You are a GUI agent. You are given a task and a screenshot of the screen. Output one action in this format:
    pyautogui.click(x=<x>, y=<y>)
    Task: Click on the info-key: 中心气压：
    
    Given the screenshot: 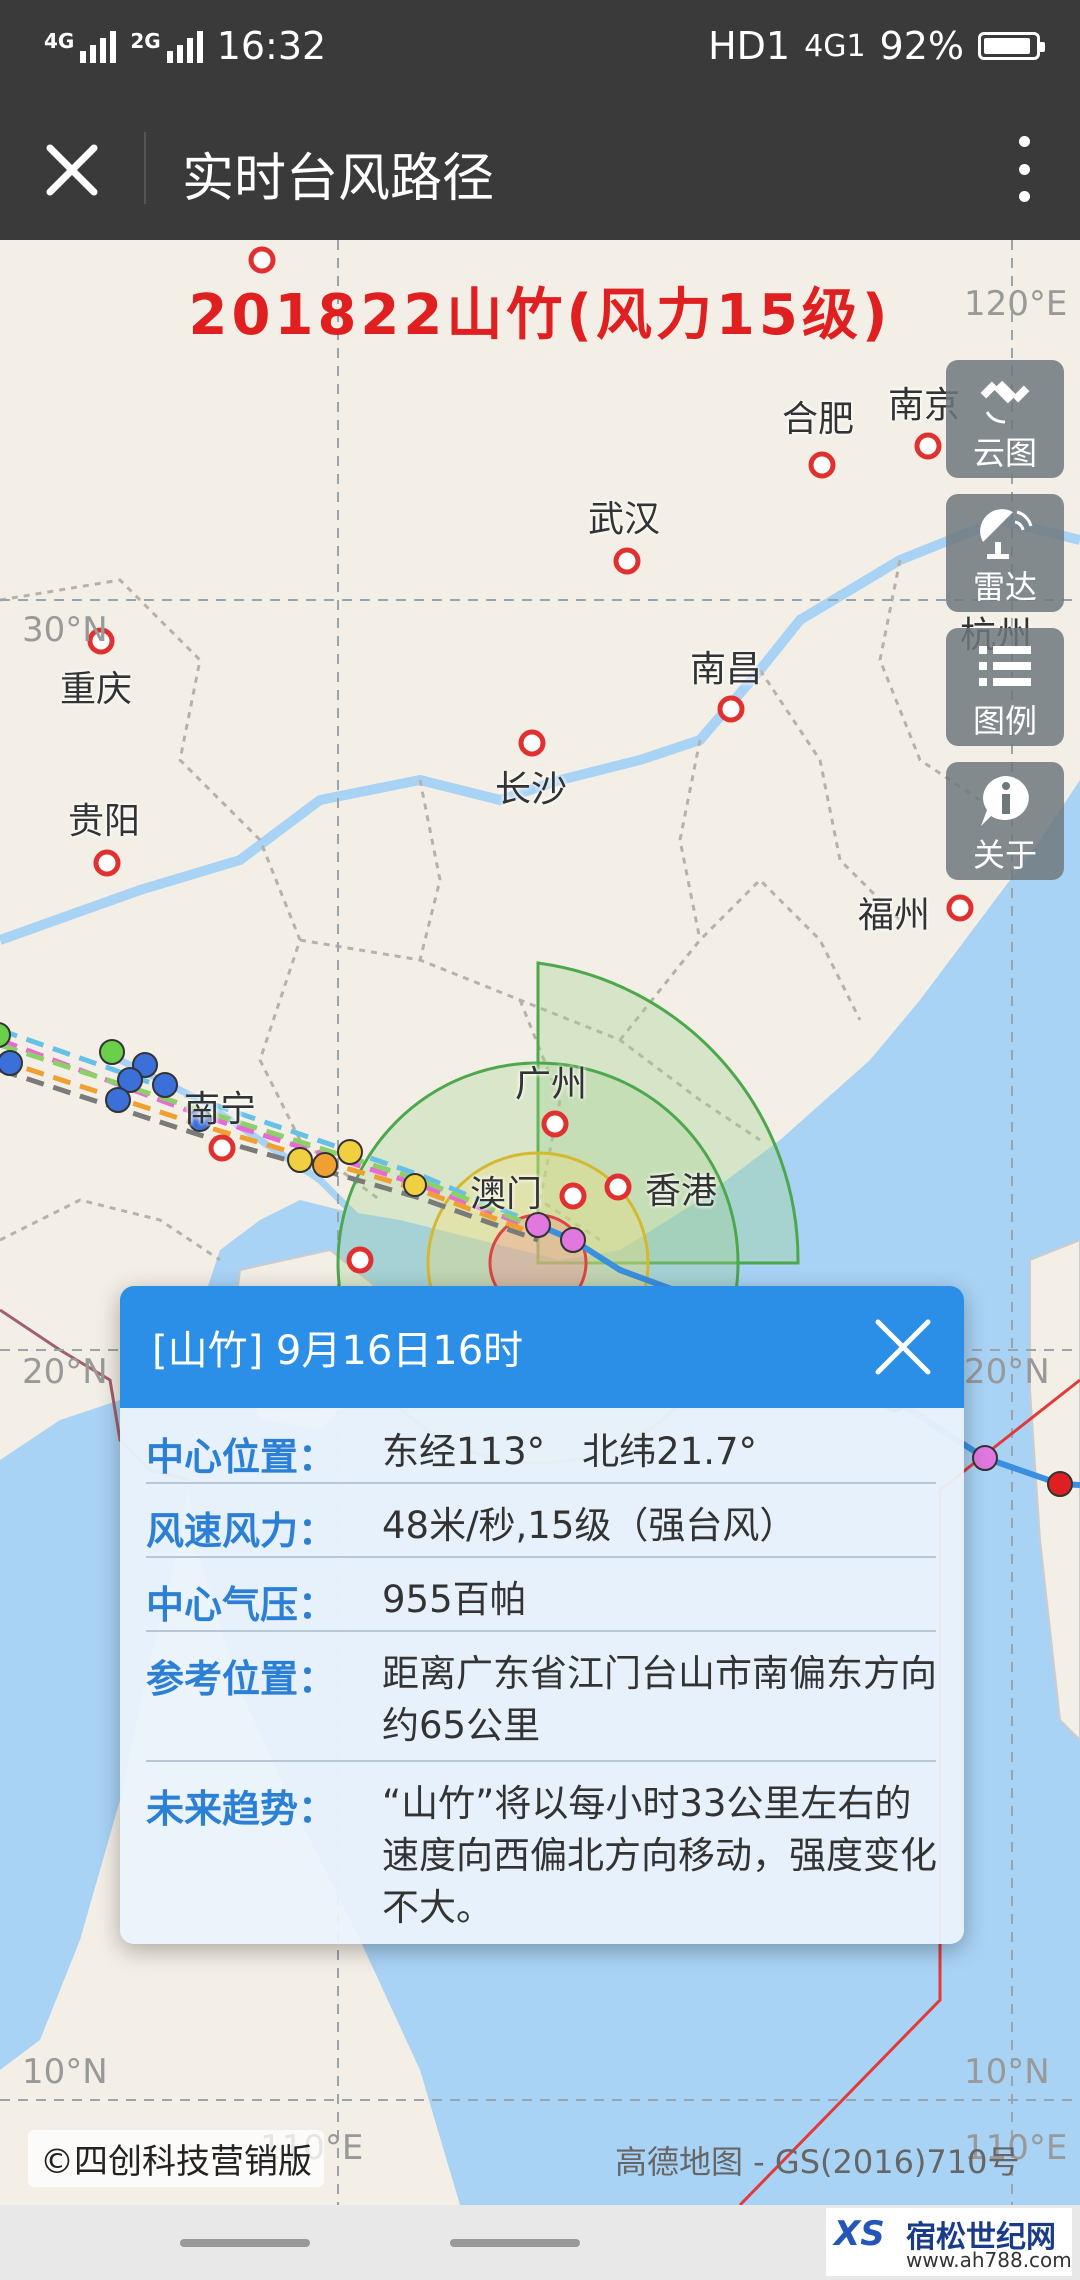 What is the action you would take?
    pyautogui.click(x=241, y=1605)
    